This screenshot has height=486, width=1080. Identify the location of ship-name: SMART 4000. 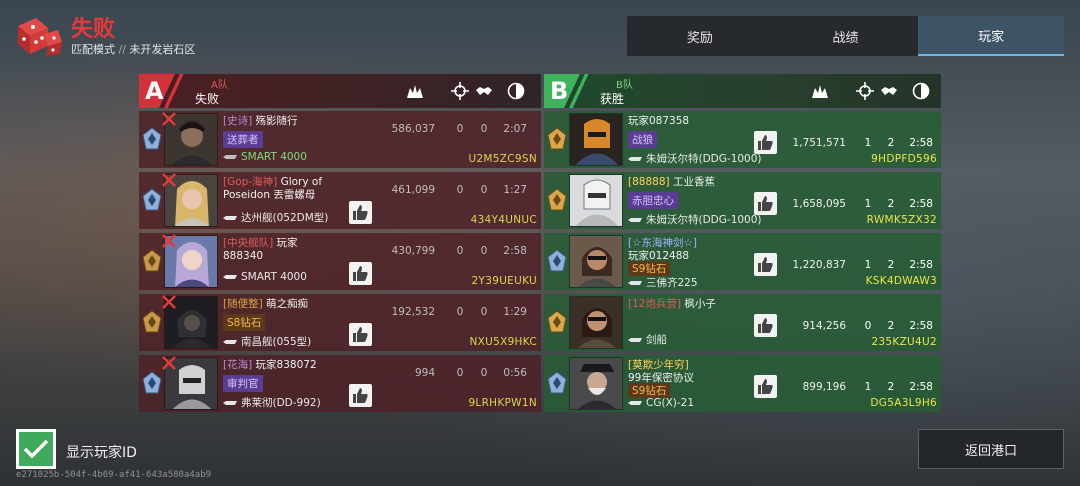
(274, 277).